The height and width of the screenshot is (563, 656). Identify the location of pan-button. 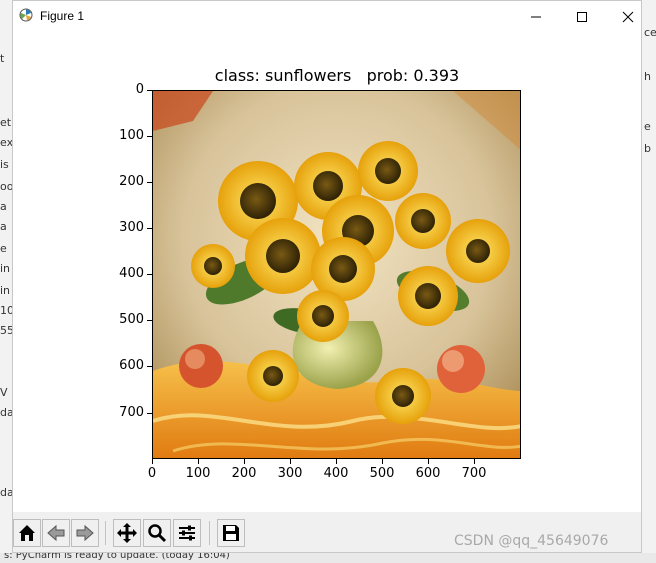
(127, 533).